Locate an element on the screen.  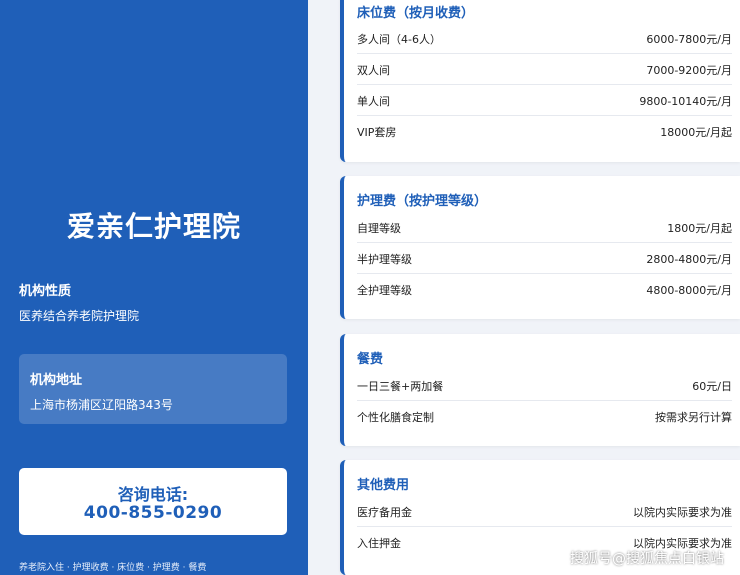
fee-name: 入住押金 is located at coordinates (379, 543).